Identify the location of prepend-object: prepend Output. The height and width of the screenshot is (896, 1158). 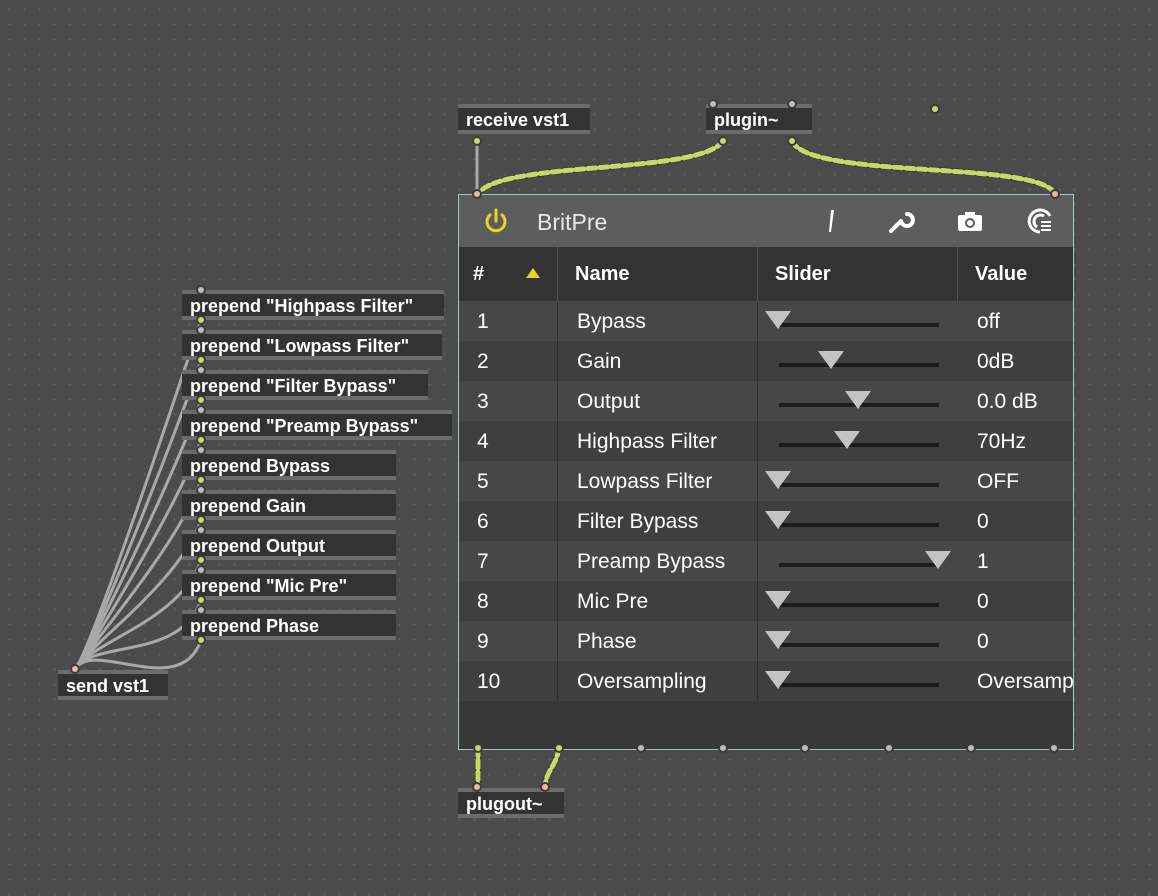
(289, 545).